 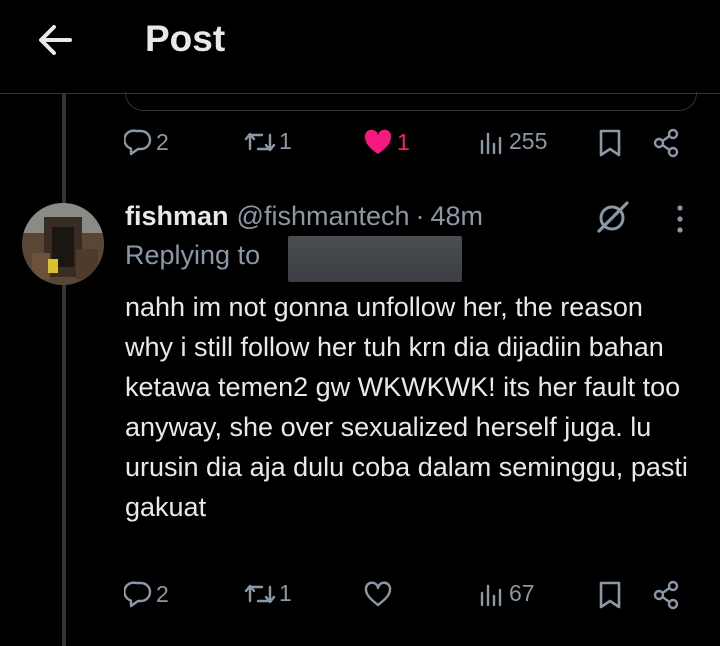 I want to click on grok-icon, so click(x=613, y=217).